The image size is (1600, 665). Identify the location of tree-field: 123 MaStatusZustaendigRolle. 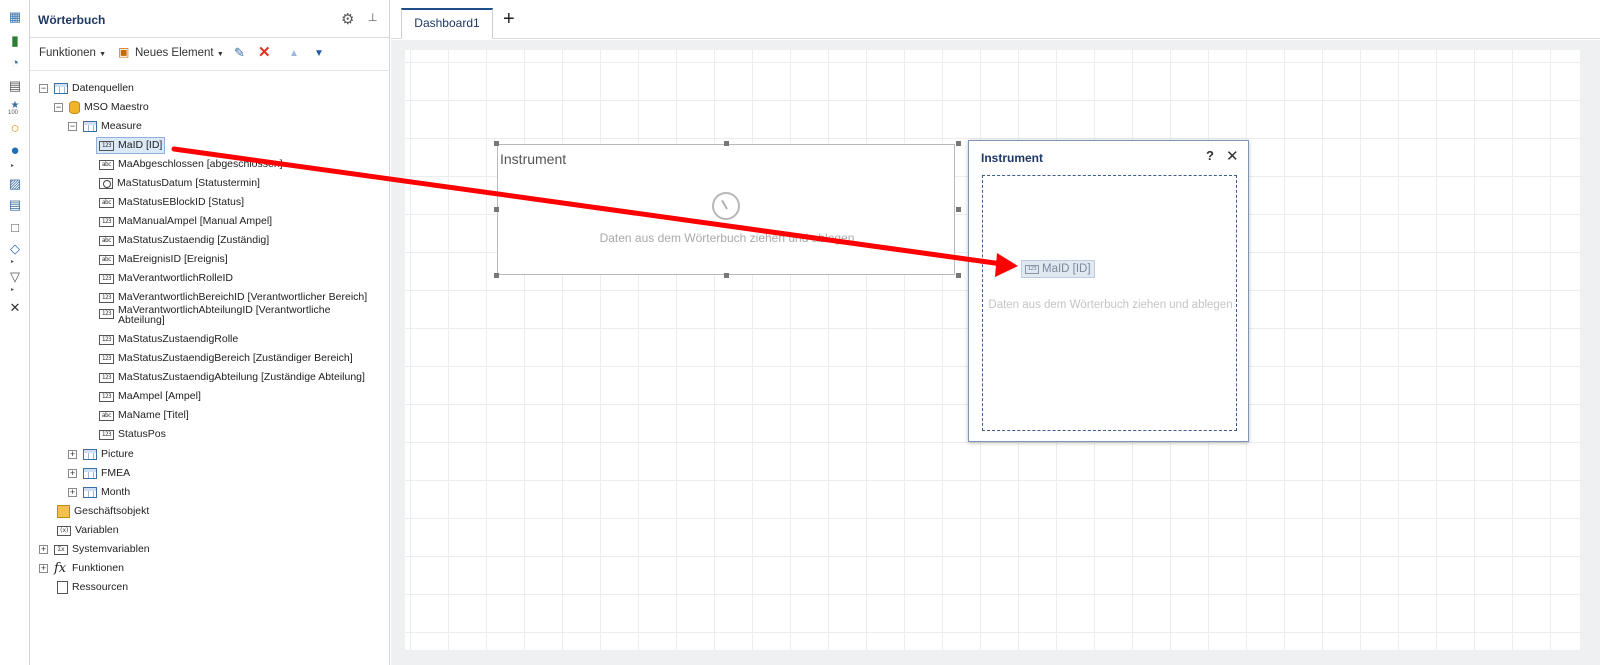
(168, 339).